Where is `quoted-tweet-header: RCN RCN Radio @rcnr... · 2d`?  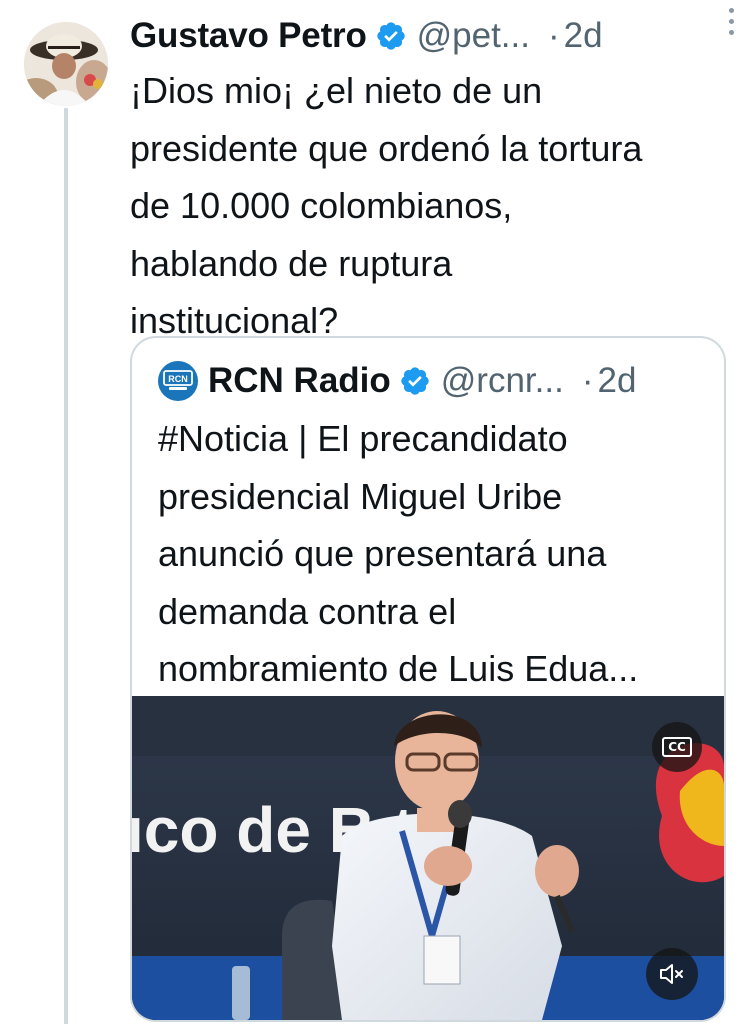 quoted-tweet-header: RCN RCN Radio @rcnr... · 2d is located at coordinates (431, 381).